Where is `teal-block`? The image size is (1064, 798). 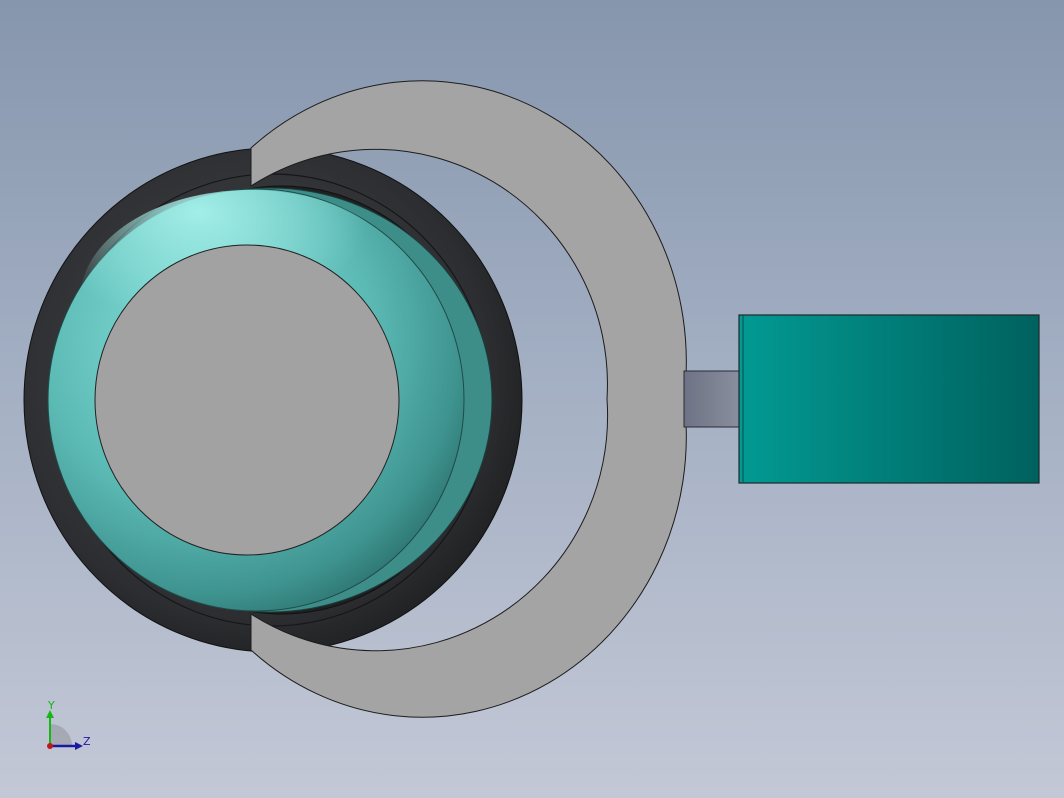 teal-block is located at coordinates (889, 399).